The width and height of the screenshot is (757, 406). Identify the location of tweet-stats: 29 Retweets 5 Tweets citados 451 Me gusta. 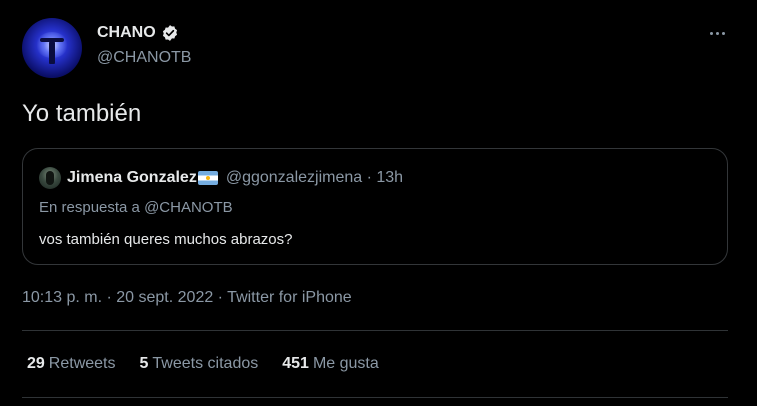
(203, 364).